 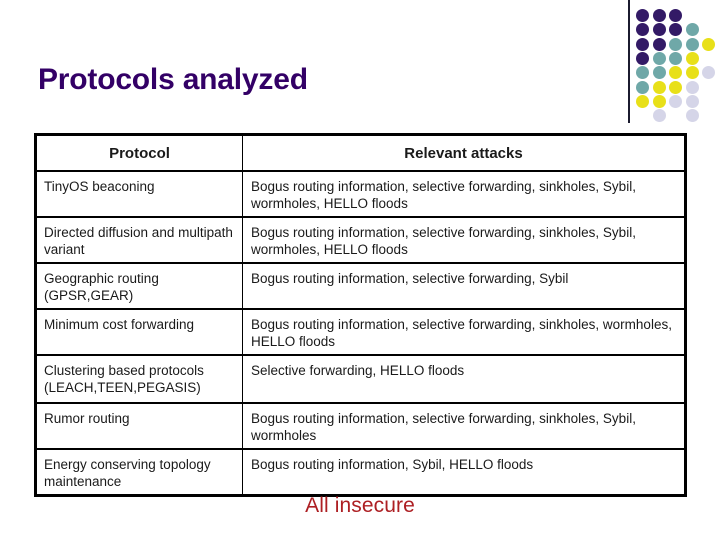 What do you see at coordinates (99, 186) in the screenshot?
I see `protocol-name: TinyOS beaconing` at bounding box center [99, 186].